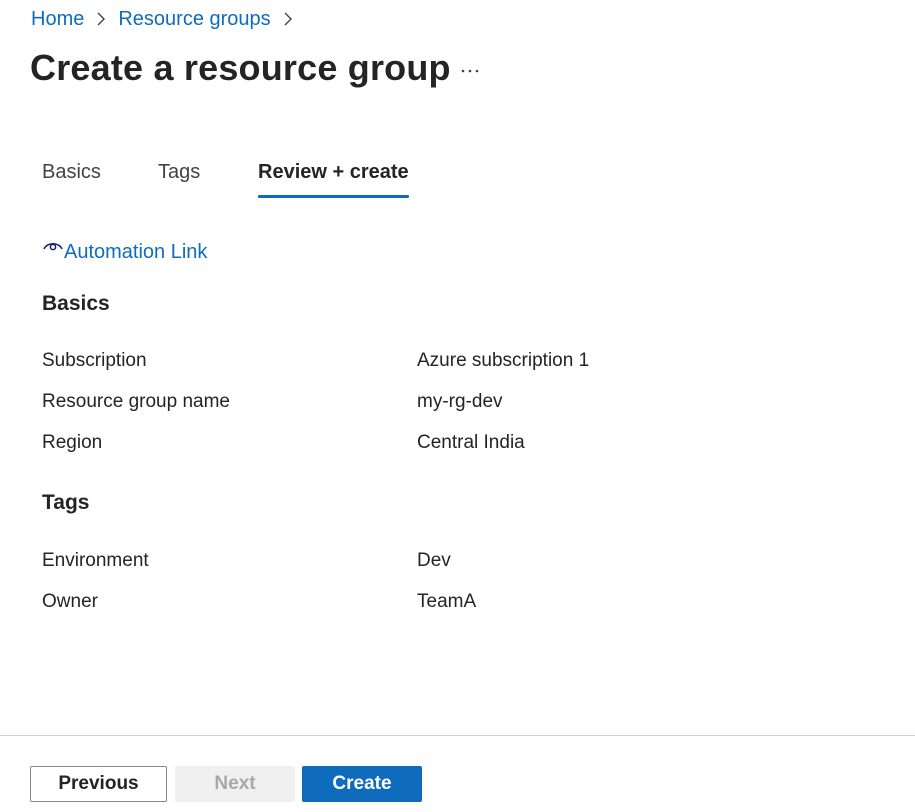  Describe the element at coordinates (136, 252) in the screenshot. I see `automation-link-label: Automation Link` at that location.